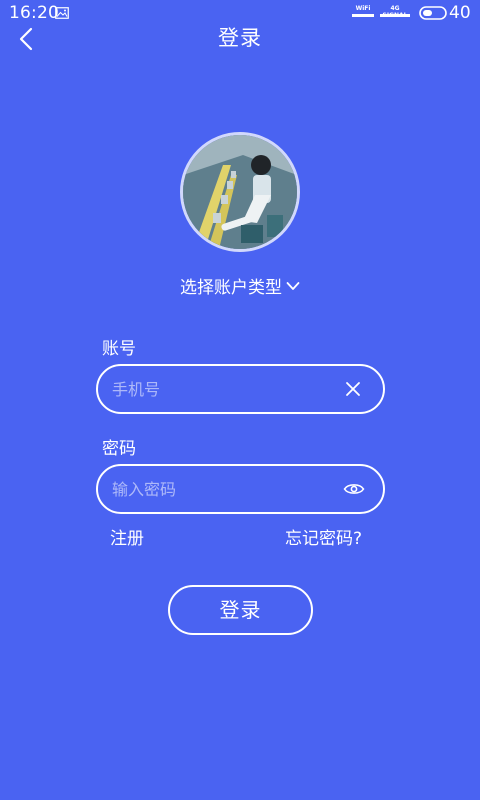 The height and width of the screenshot is (800, 480). I want to click on password-input, so click(222, 489).